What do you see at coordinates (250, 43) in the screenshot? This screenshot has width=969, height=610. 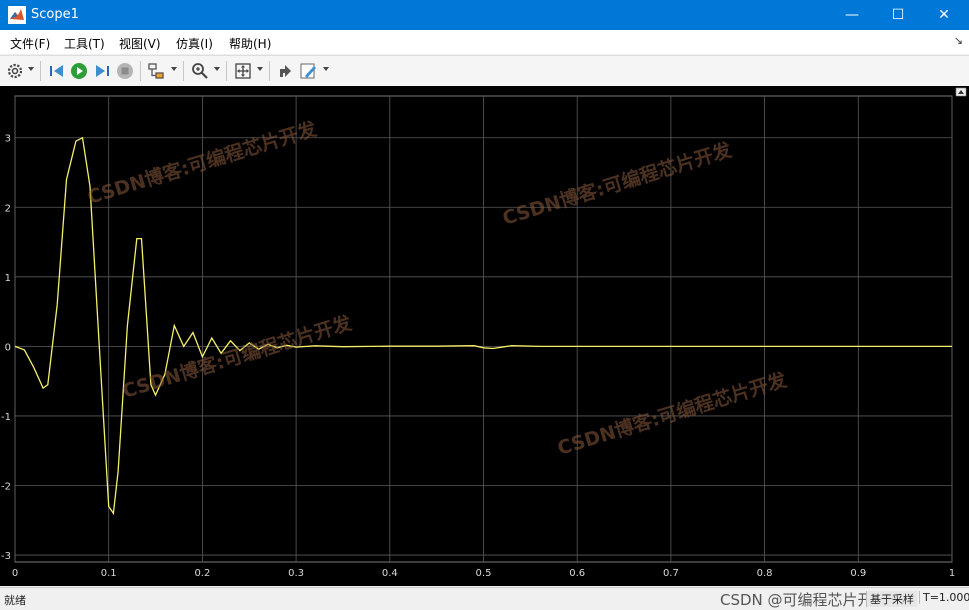 I see `menu-help: 帮助(H)` at bounding box center [250, 43].